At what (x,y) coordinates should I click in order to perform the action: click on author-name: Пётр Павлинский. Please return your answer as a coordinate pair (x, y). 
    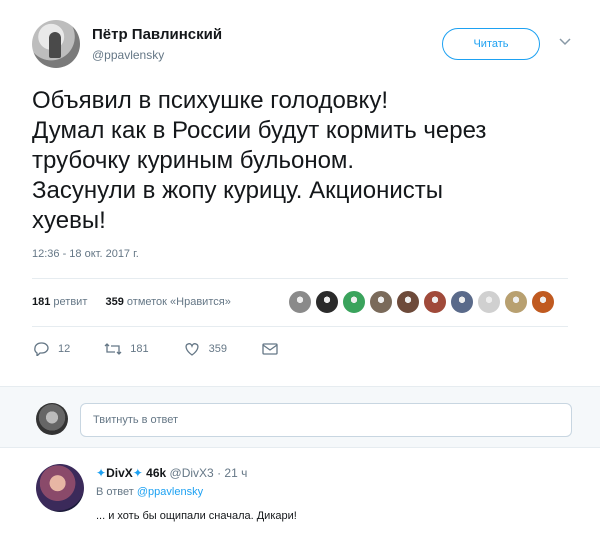
    Looking at the image, I should click on (157, 34).